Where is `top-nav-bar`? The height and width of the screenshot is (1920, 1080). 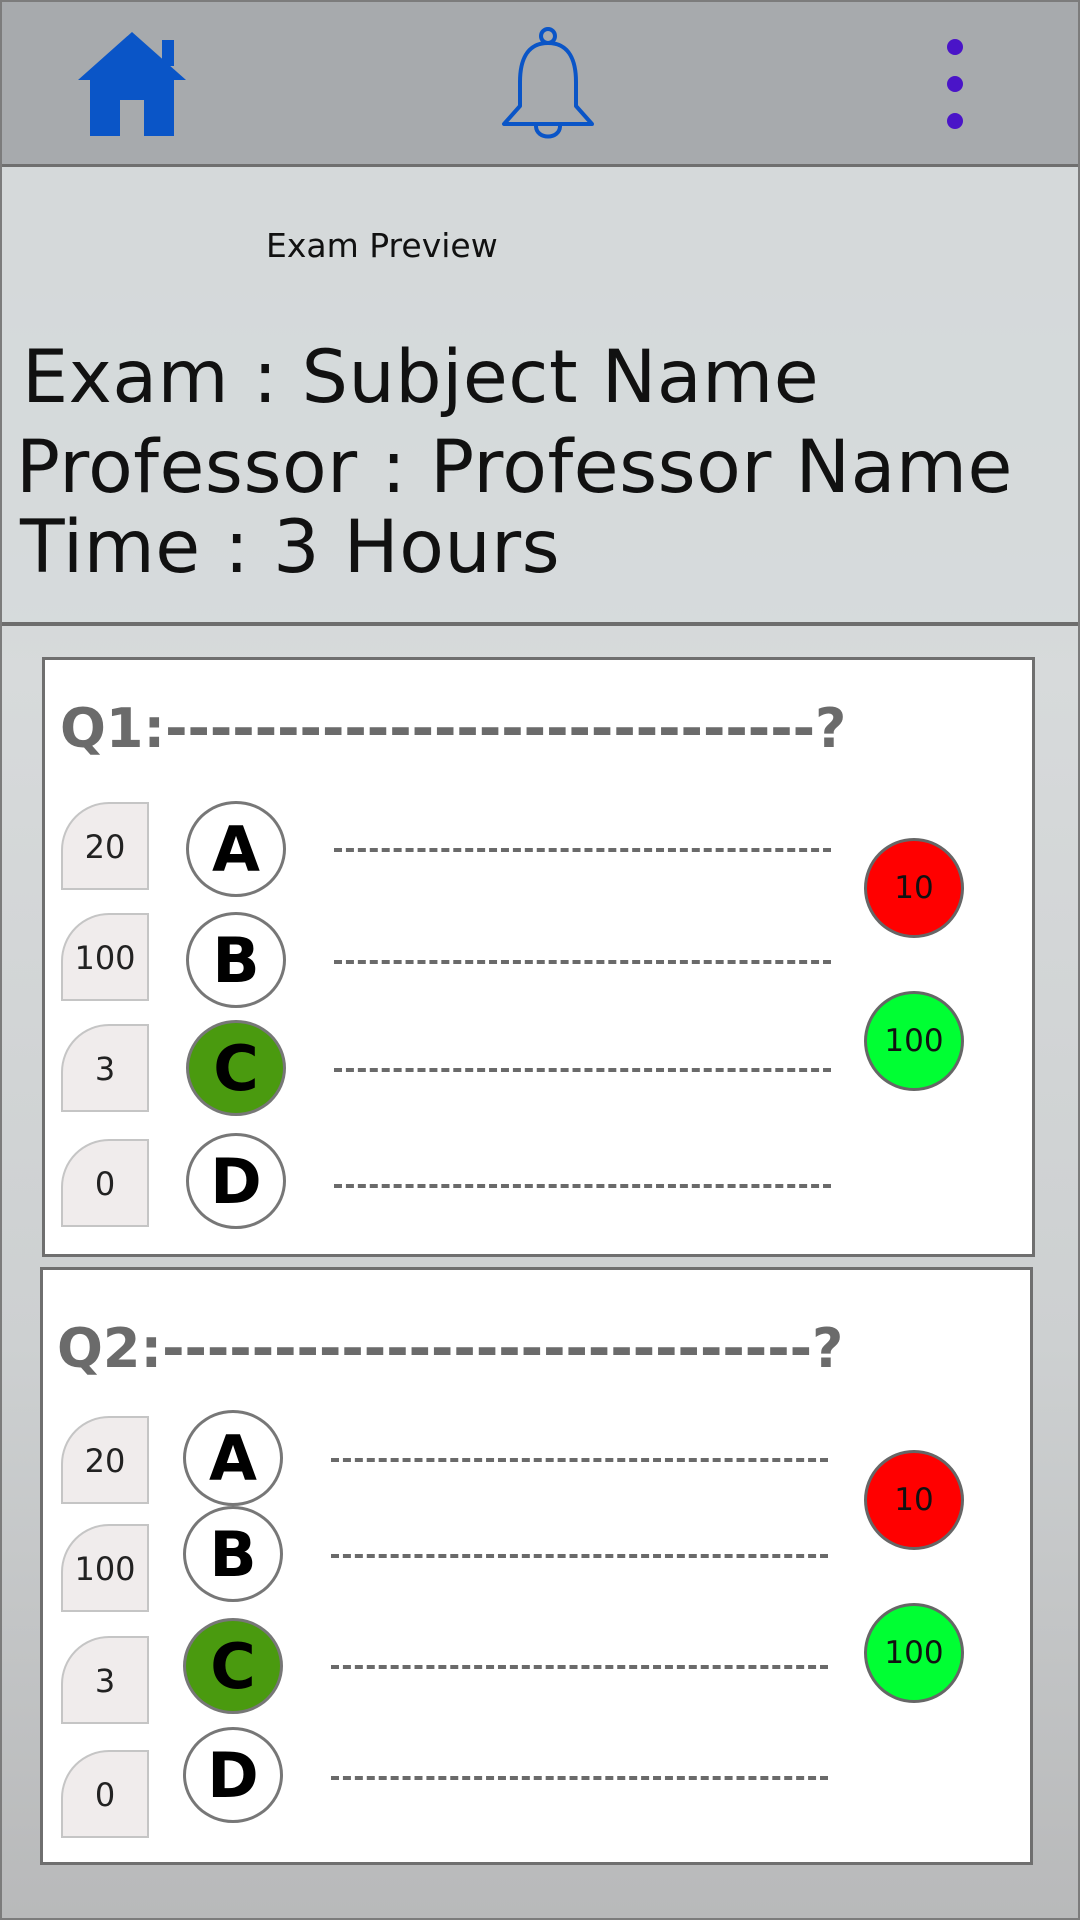
top-nav-bar is located at coordinates (540, 84).